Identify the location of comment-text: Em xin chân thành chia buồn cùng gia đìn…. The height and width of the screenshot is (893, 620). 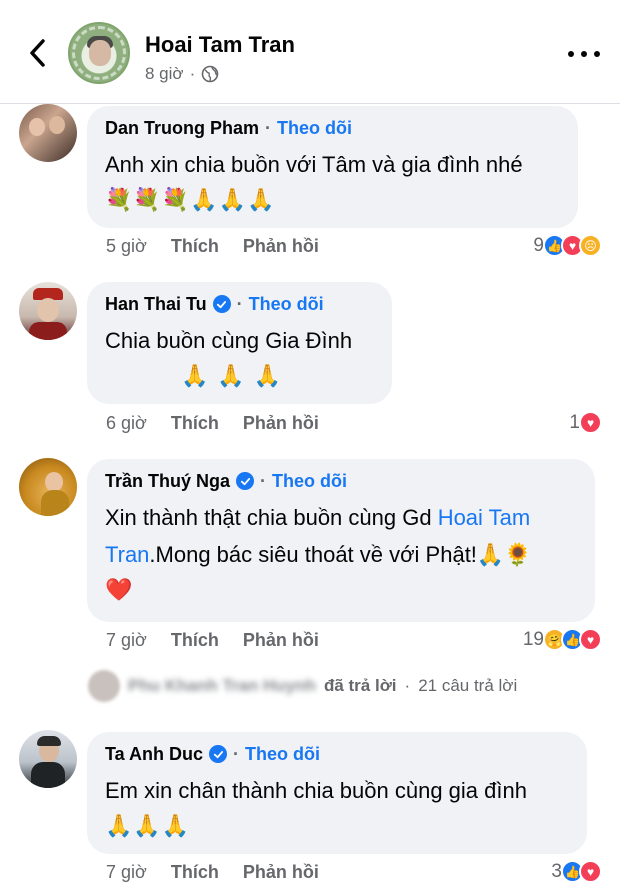
(316, 790).